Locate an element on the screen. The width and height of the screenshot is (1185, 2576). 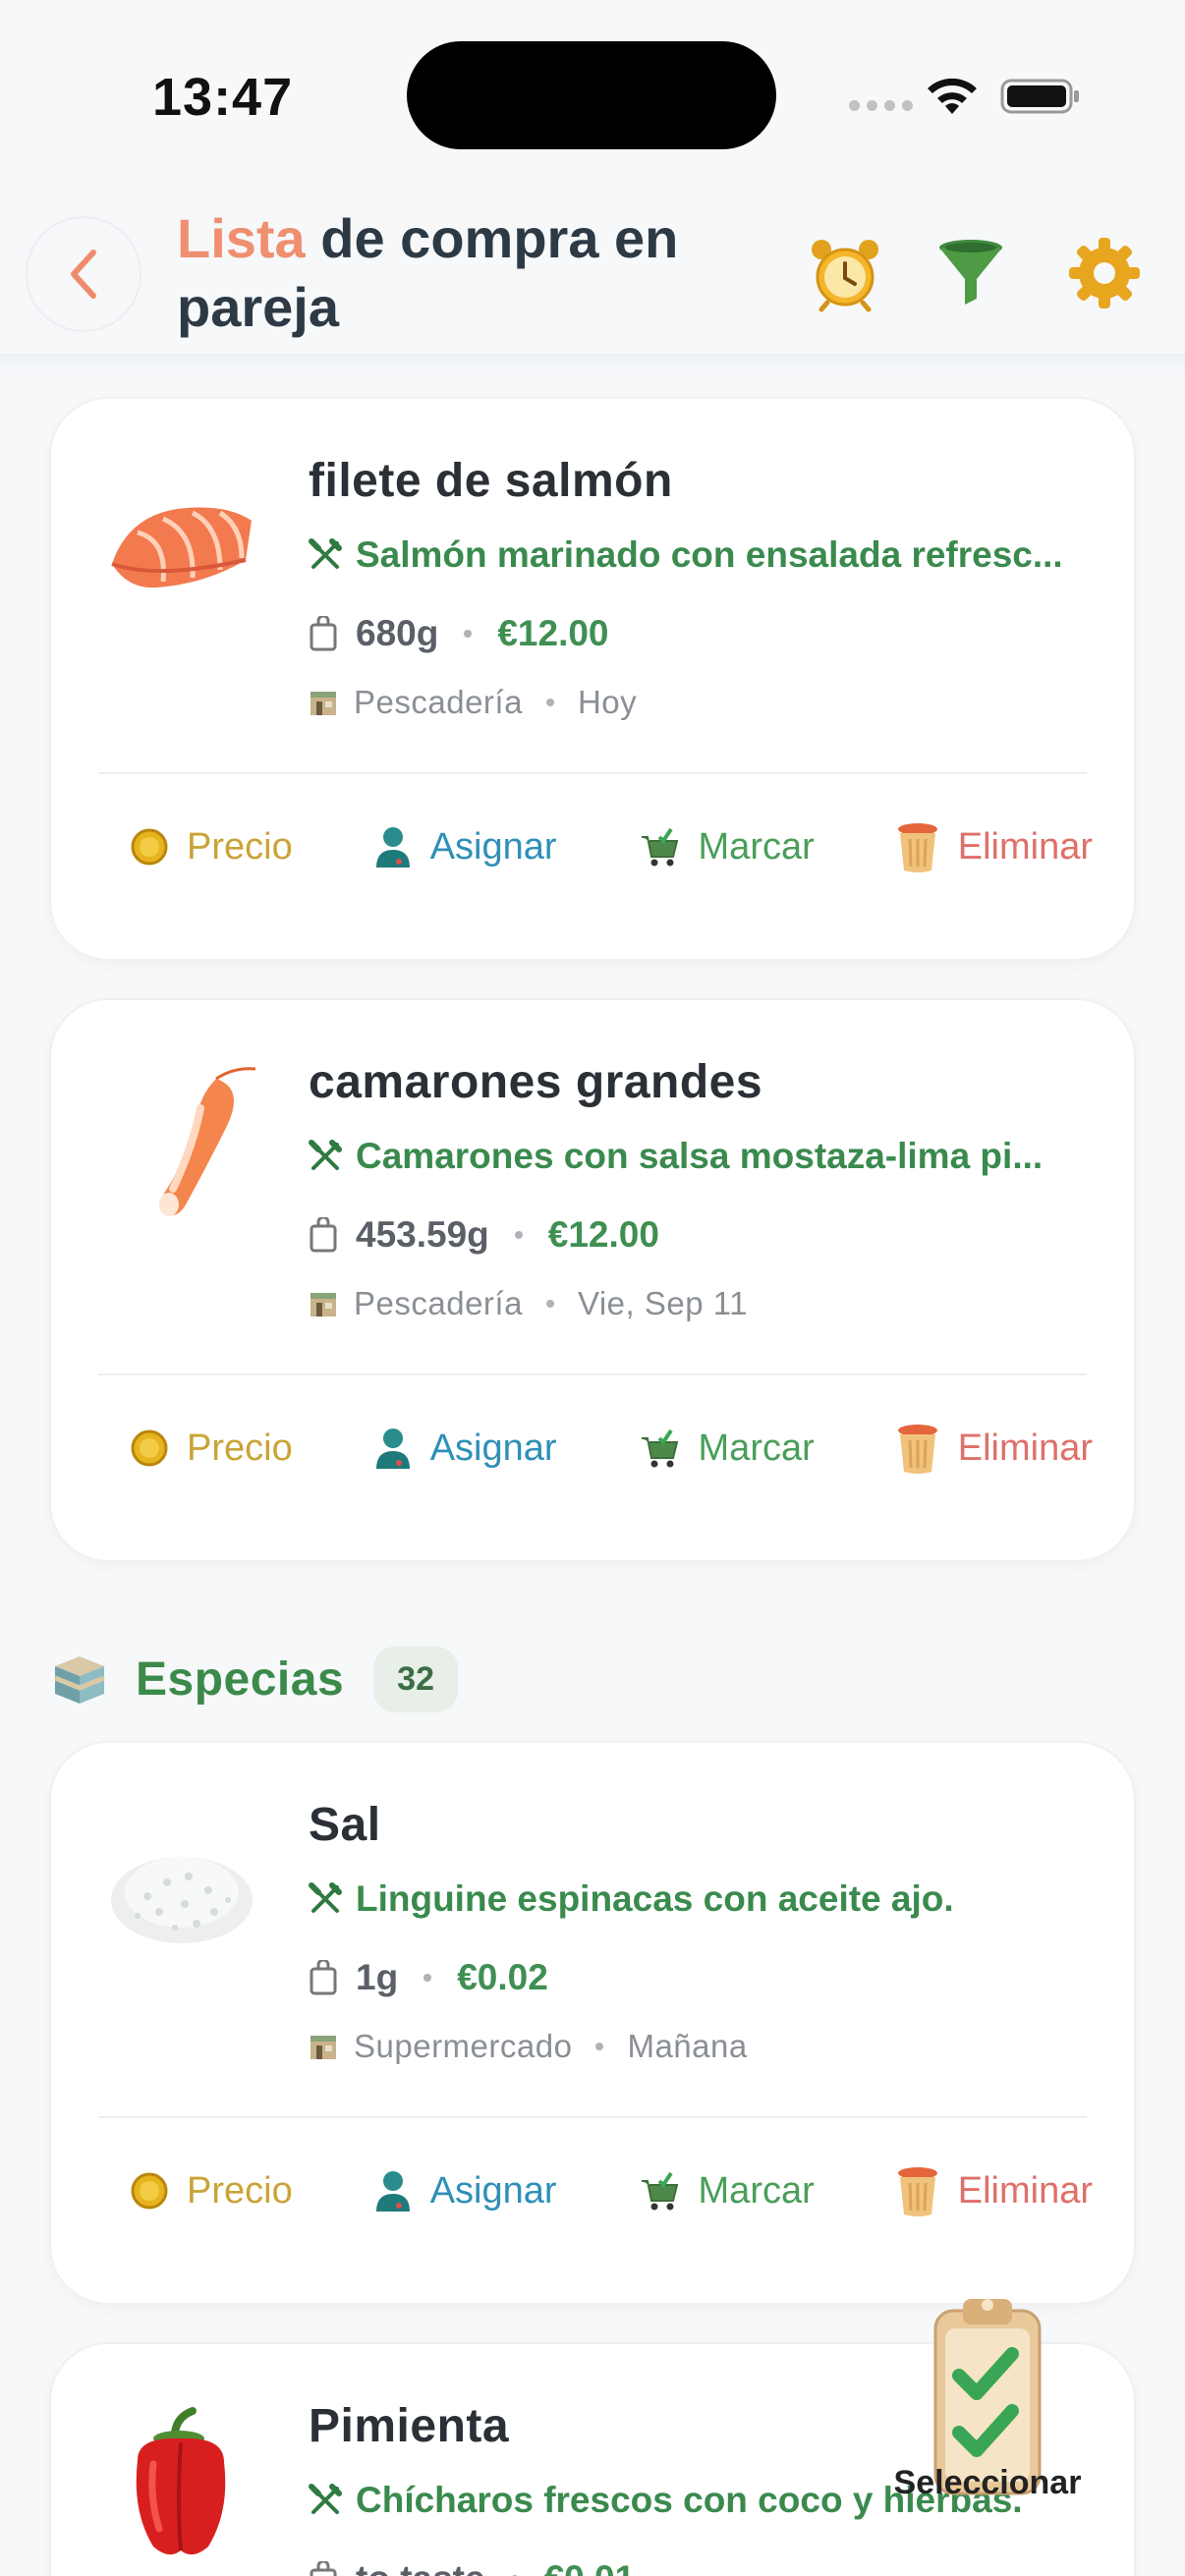
filter-funnel-icon is located at coordinates (971, 273).